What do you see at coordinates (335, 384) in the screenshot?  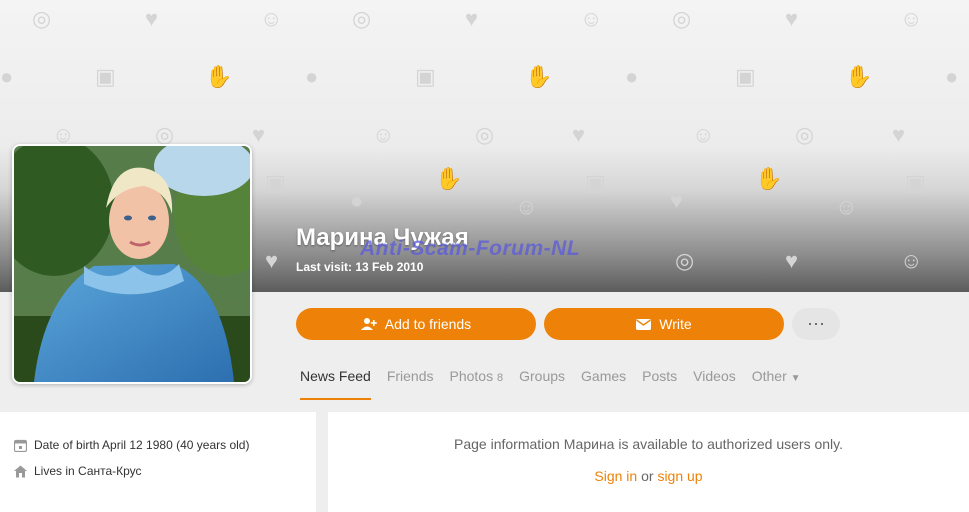 I see `tab-news-feed: News Feed` at bounding box center [335, 384].